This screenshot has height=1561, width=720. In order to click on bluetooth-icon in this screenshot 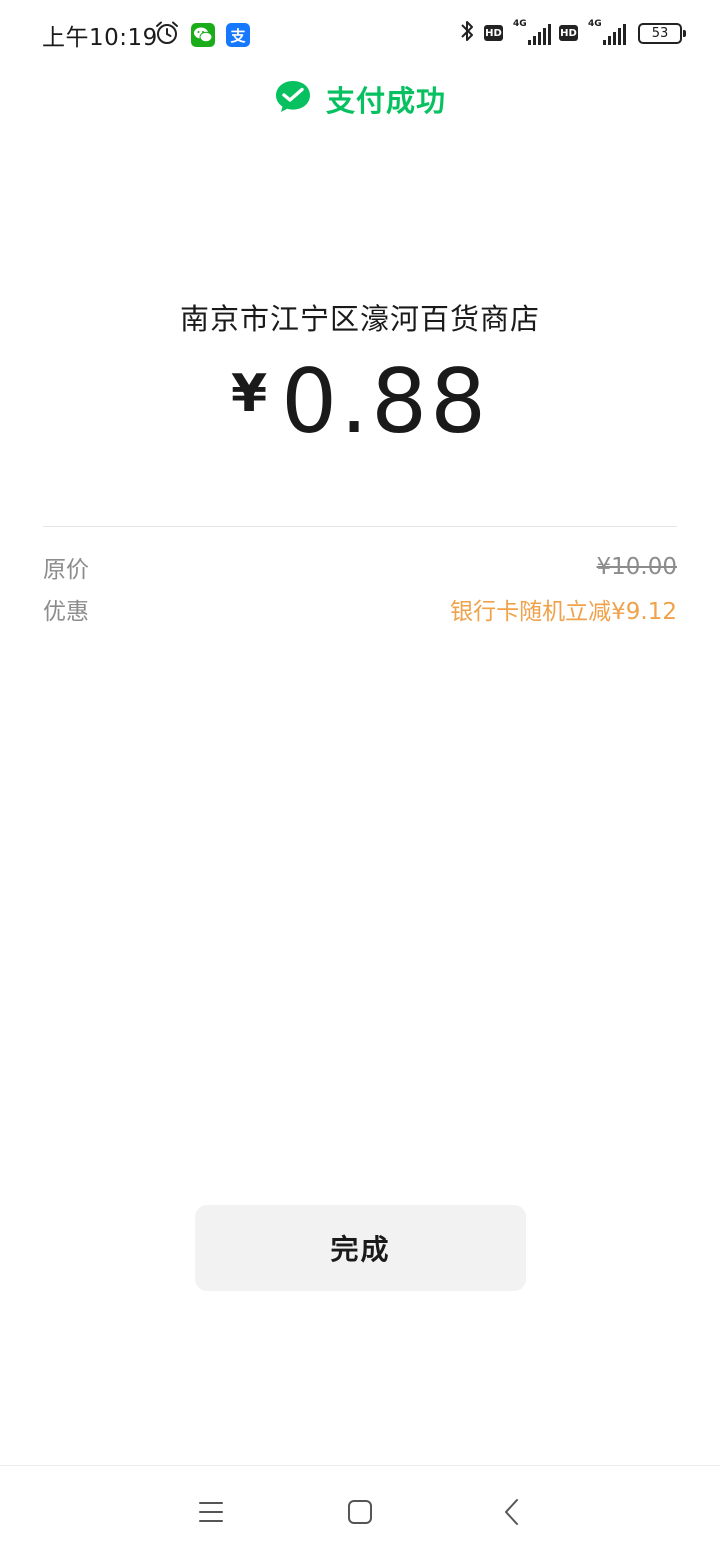, I will do `click(467, 33)`.